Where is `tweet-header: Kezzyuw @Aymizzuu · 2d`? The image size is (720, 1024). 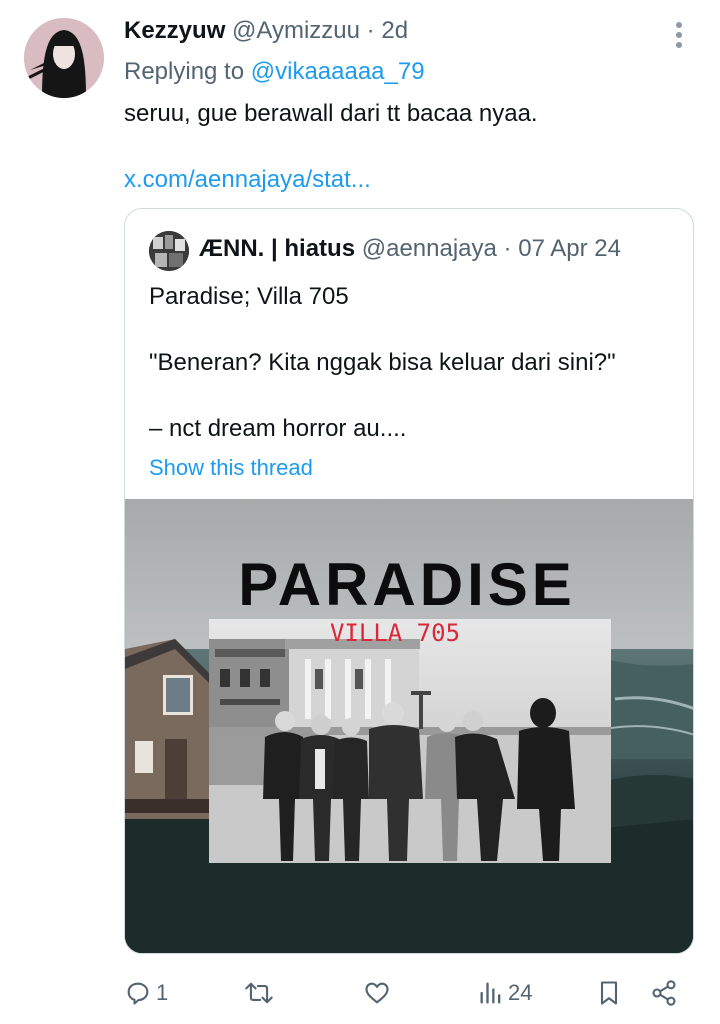
tweet-header: Kezzyuw @Aymizzuu · 2d is located at coordinates (266, 31).